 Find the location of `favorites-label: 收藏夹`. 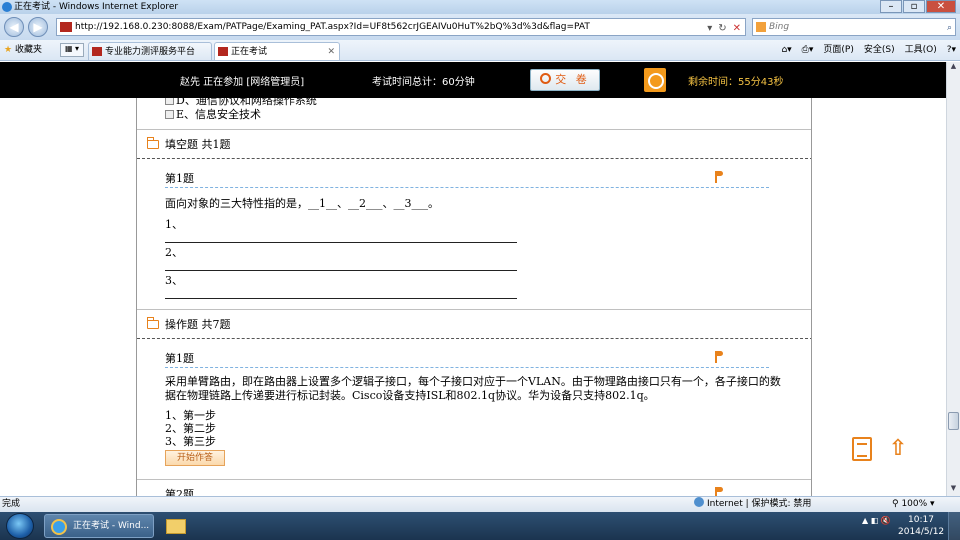

favorites-label: 收藏夹 is located at coordinates (28, 50).